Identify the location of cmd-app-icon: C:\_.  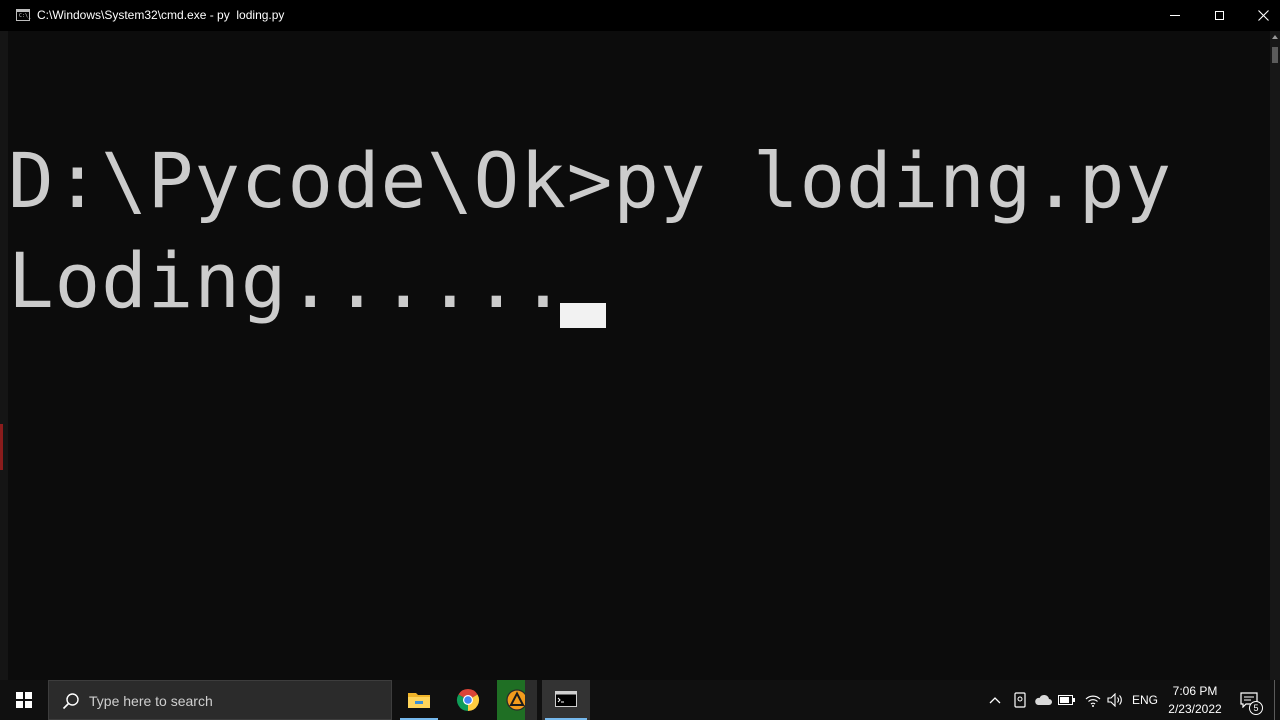
(24, 15).